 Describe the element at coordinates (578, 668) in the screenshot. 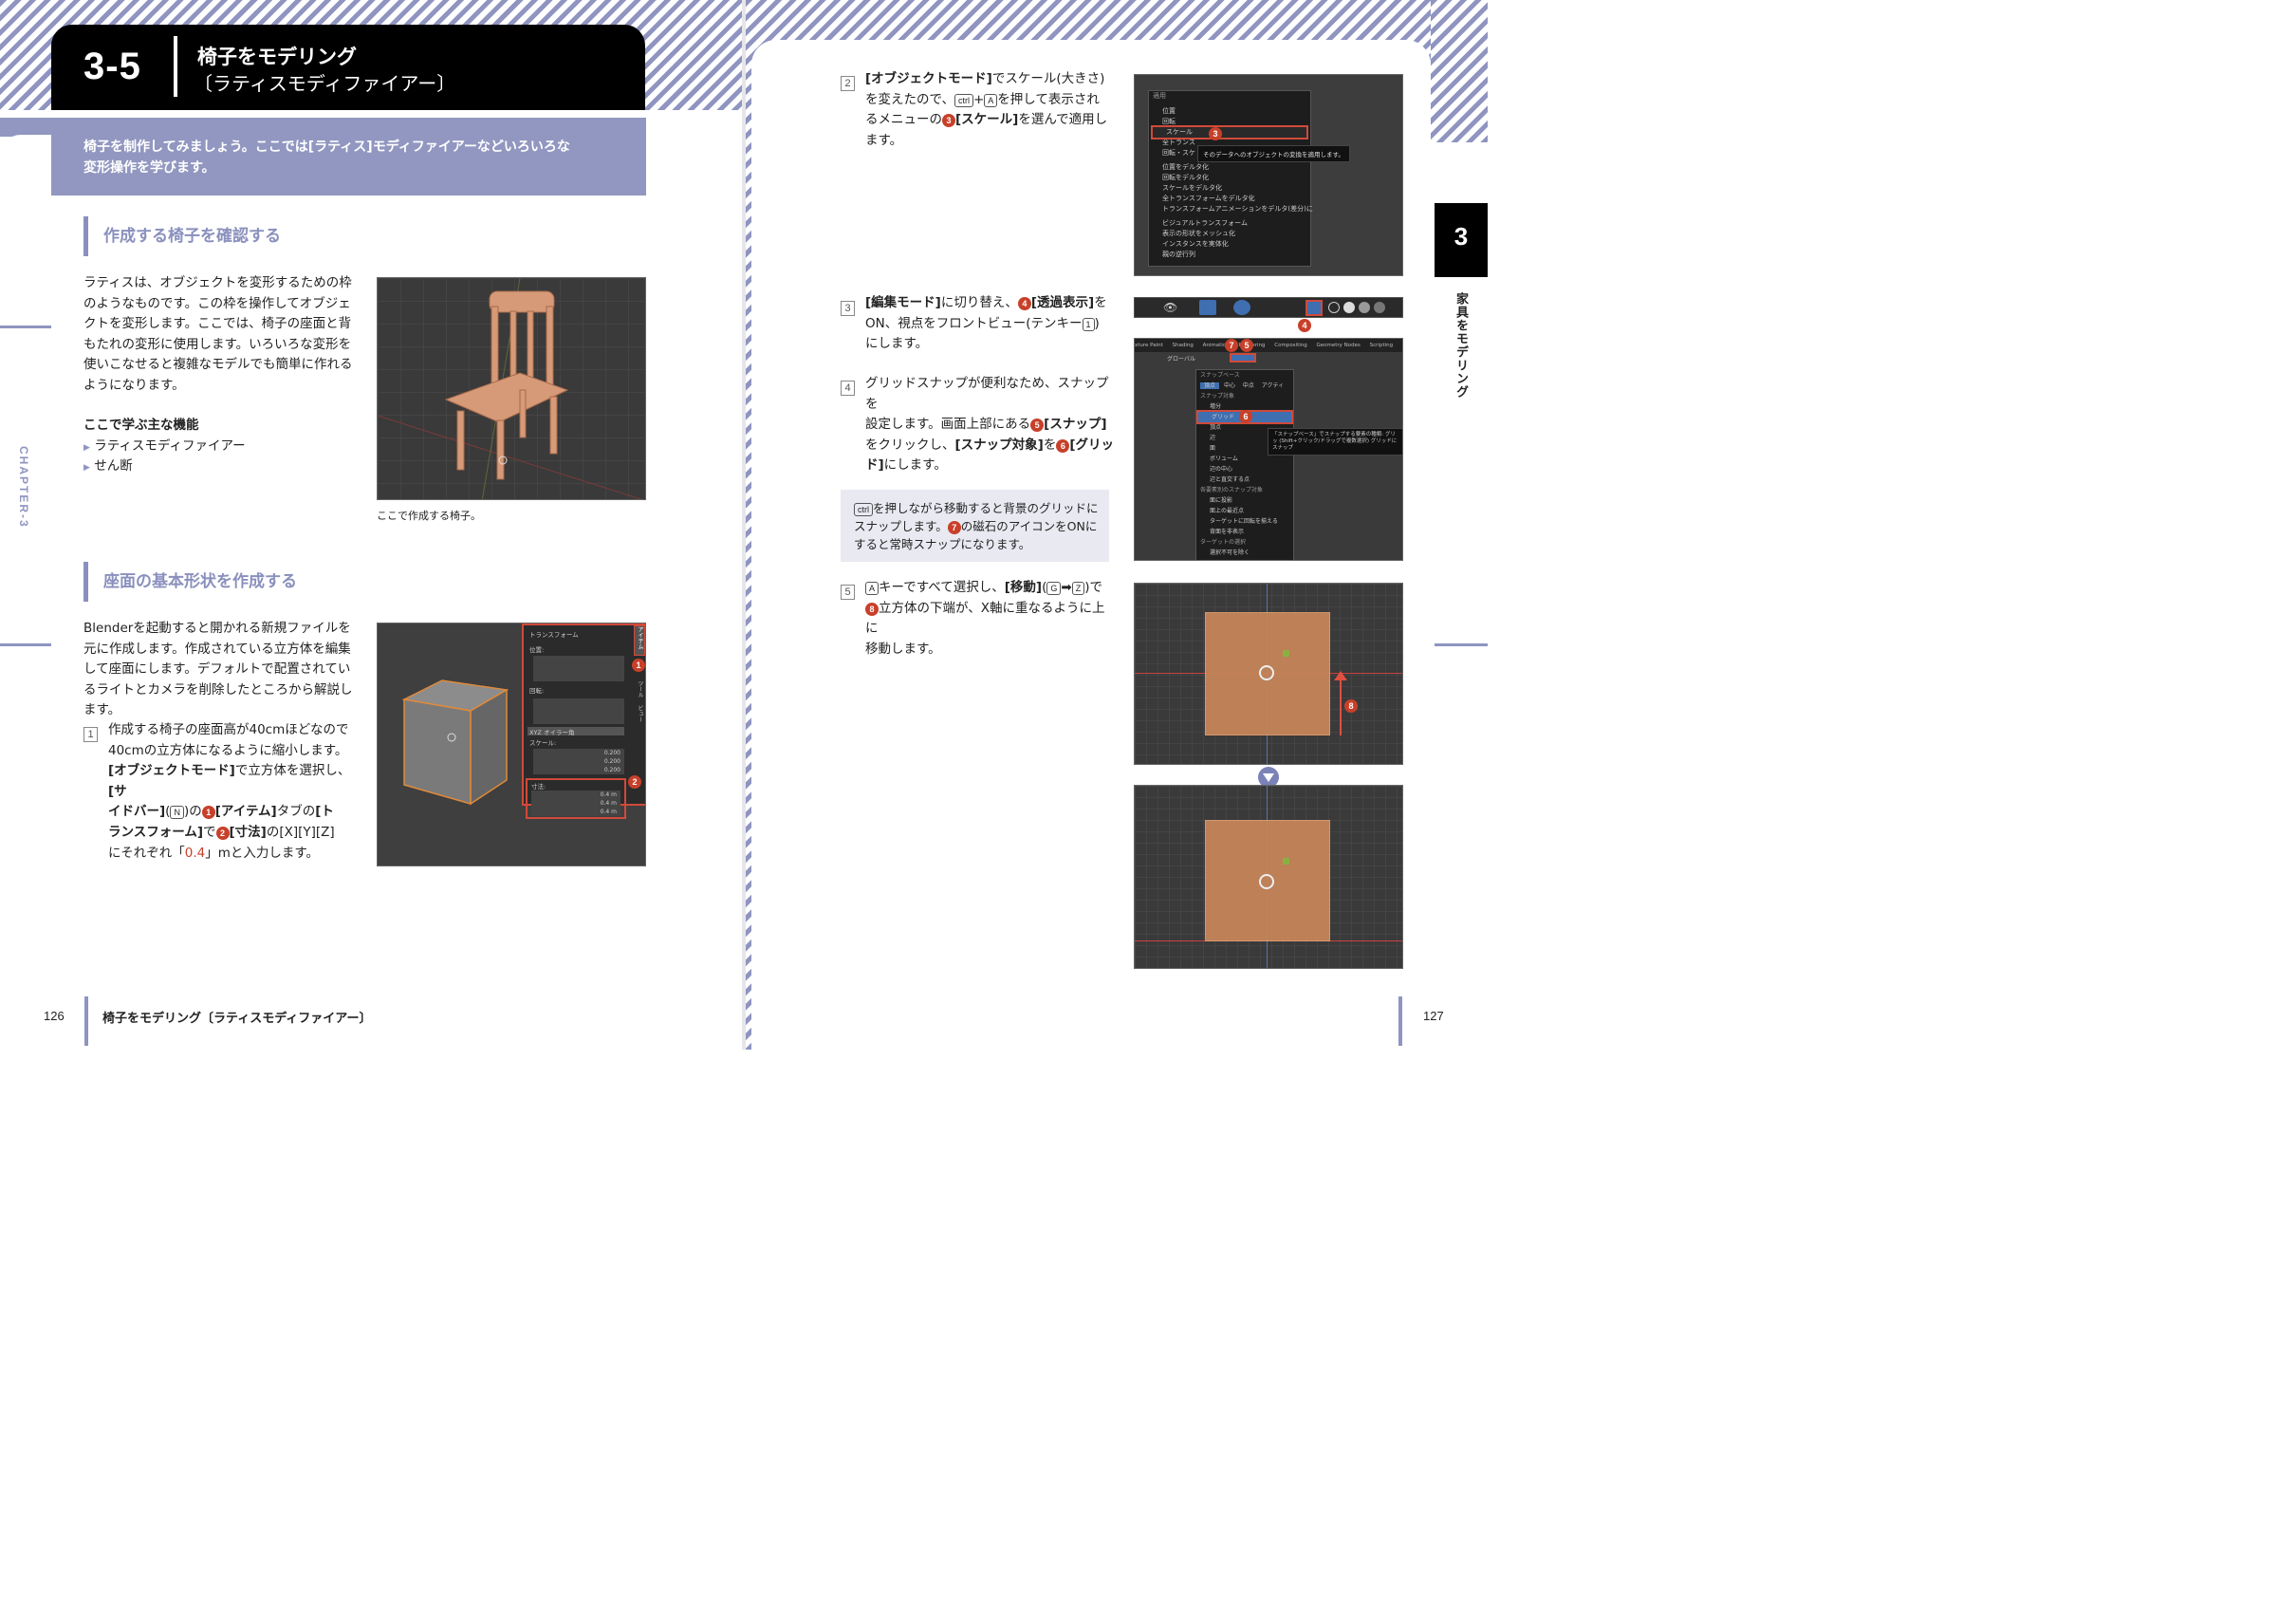

I see `location-fields` at that location.